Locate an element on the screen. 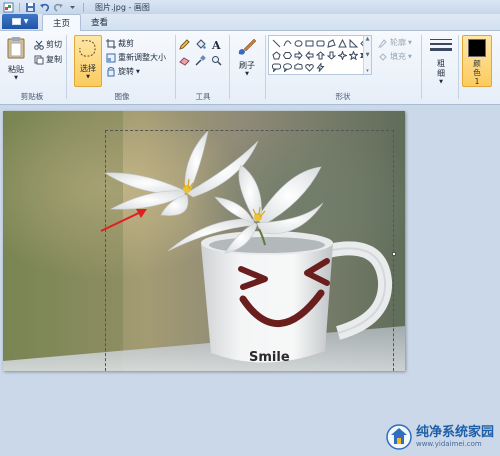  color1-button: 颜色 1 is located at coordinates (477, 61).